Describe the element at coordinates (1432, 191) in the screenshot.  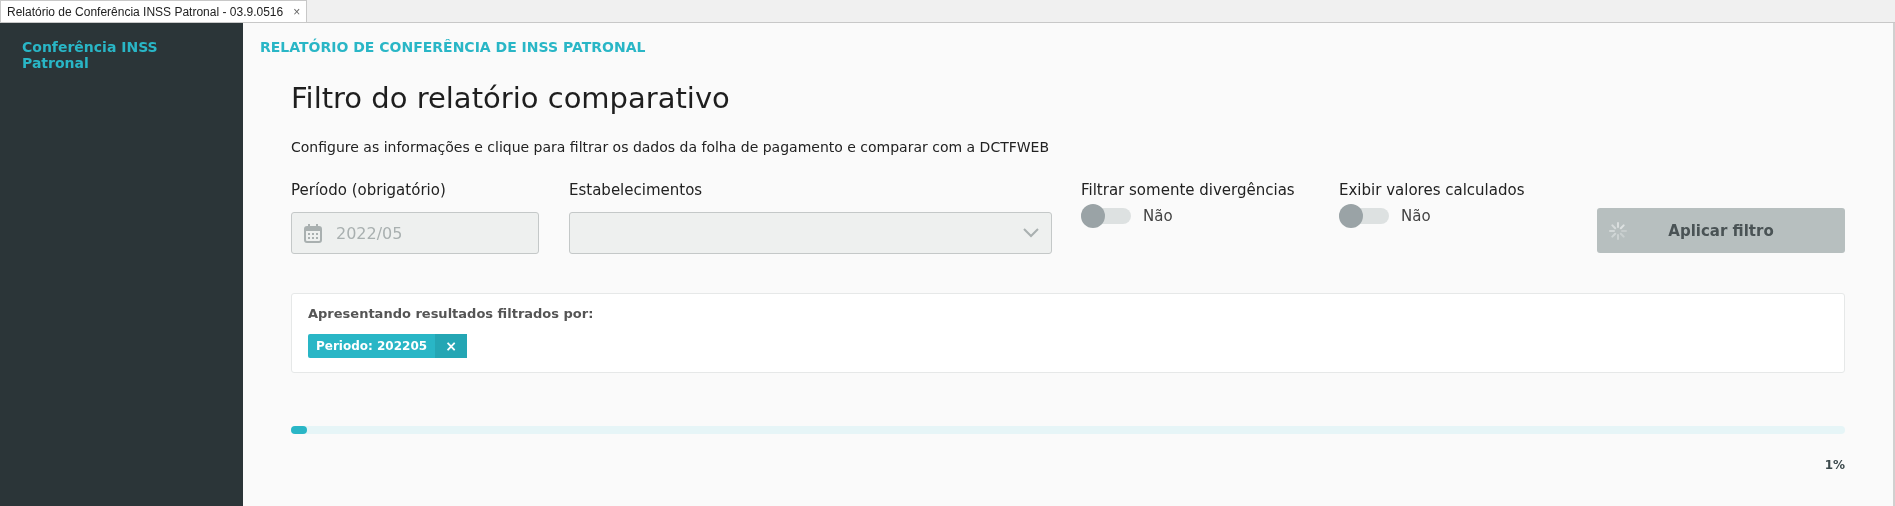
I see `switch-label: Exibir valores calculados` at that location.